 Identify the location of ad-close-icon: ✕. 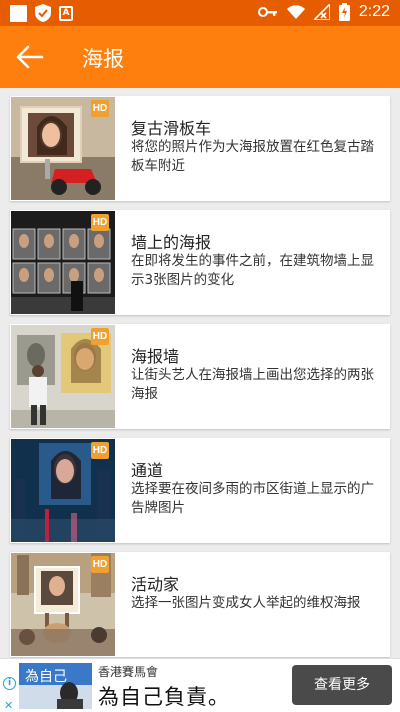
(8, 705).